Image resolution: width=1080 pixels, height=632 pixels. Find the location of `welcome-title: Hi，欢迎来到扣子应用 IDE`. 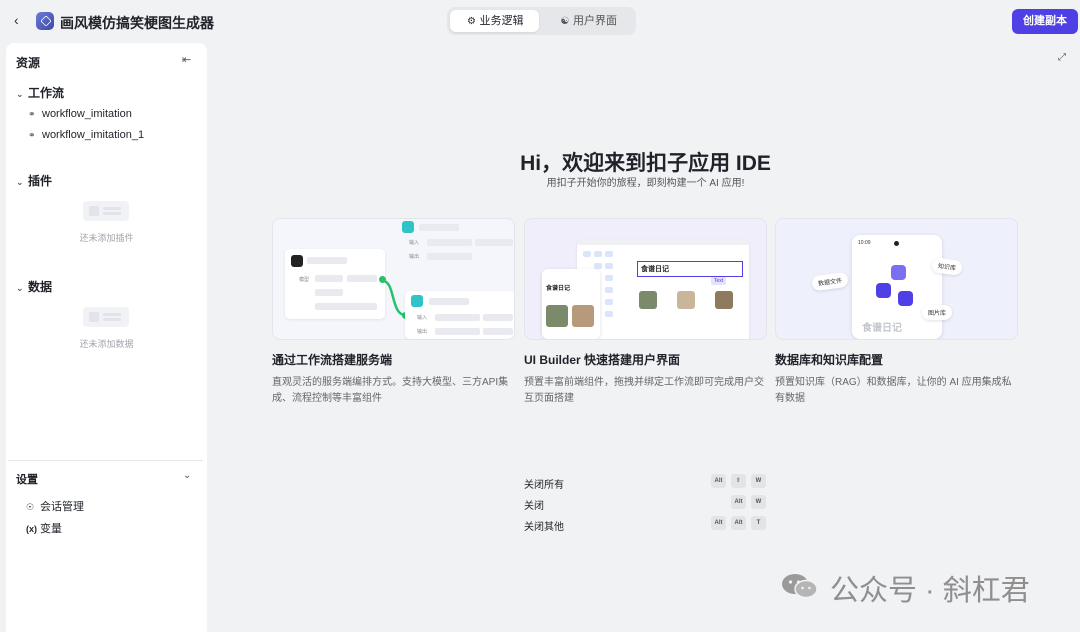

welcome-title: Hi，欢迎来到扣子应用 IDE is located at coordinates (645, 163).